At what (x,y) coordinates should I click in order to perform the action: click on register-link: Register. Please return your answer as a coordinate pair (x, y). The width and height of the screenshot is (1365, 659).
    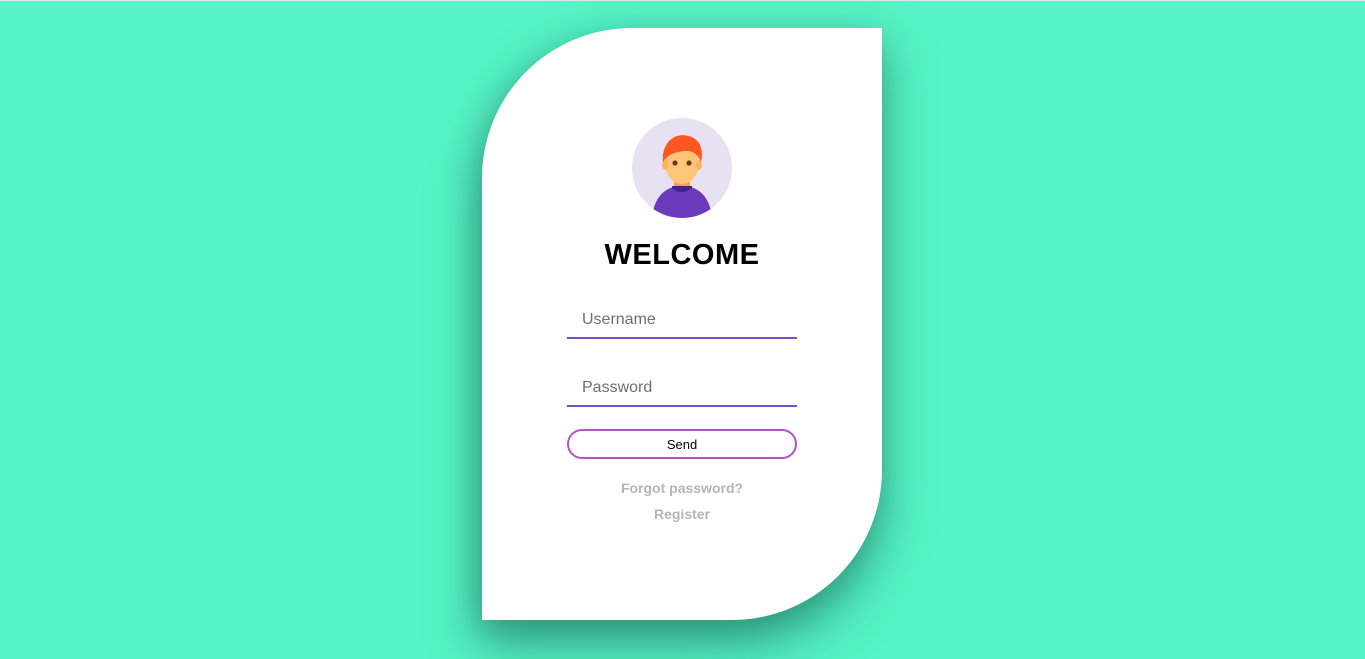
    Looking at the image, I should click on (682, 514).